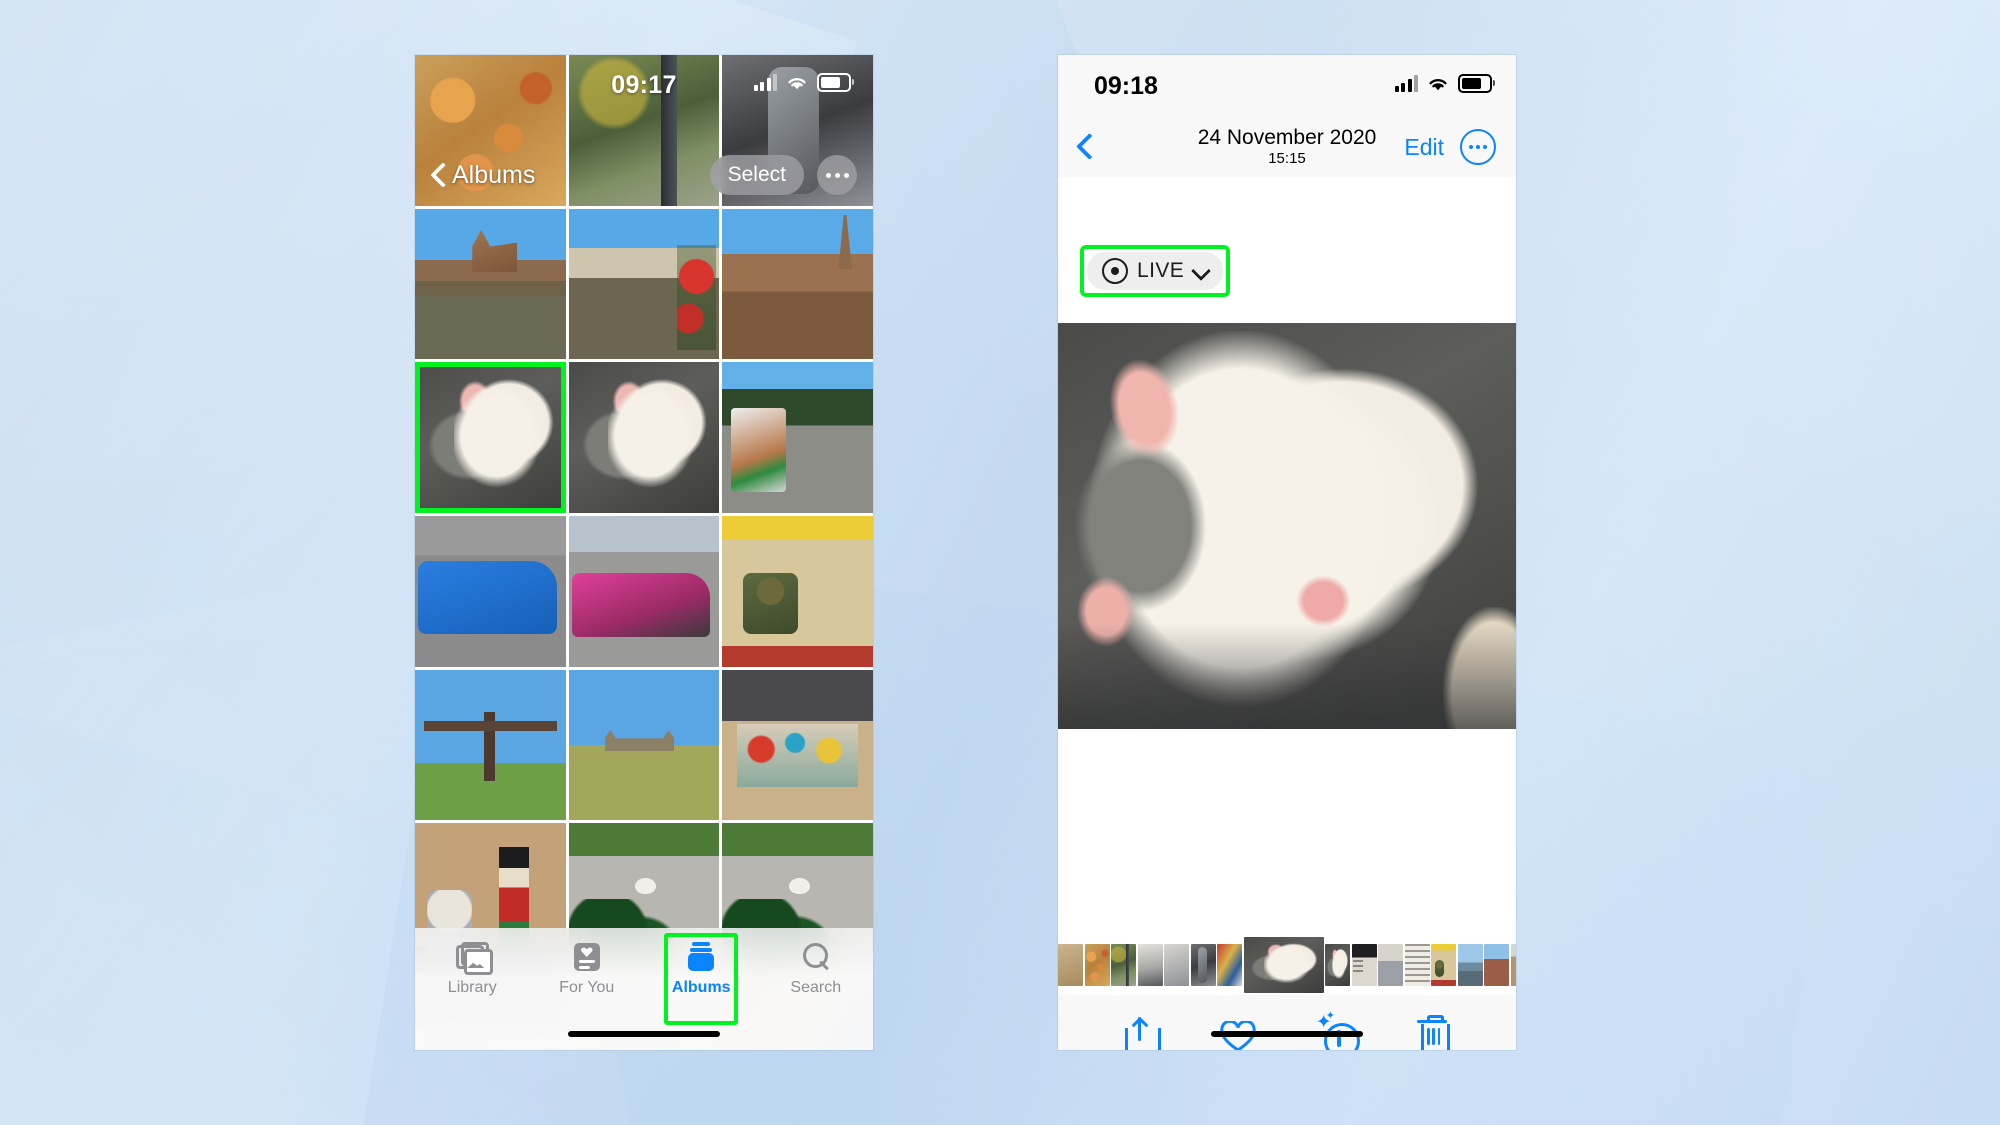  I want to click on status-bar: 09:18, so click(1287, 86).